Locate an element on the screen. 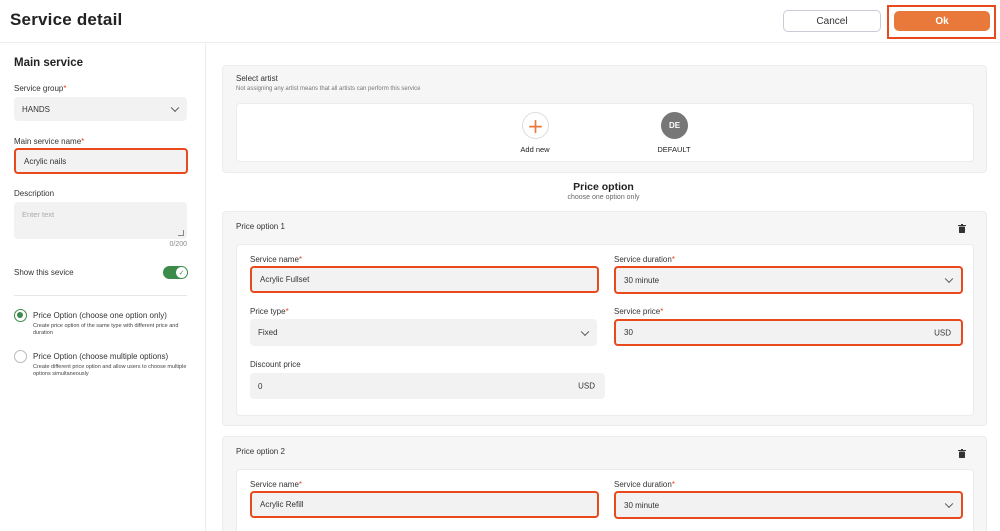 This screenshot has width=1000, height=531. service-name-input: Acrylic Refill is located at coordinates (424, 504).